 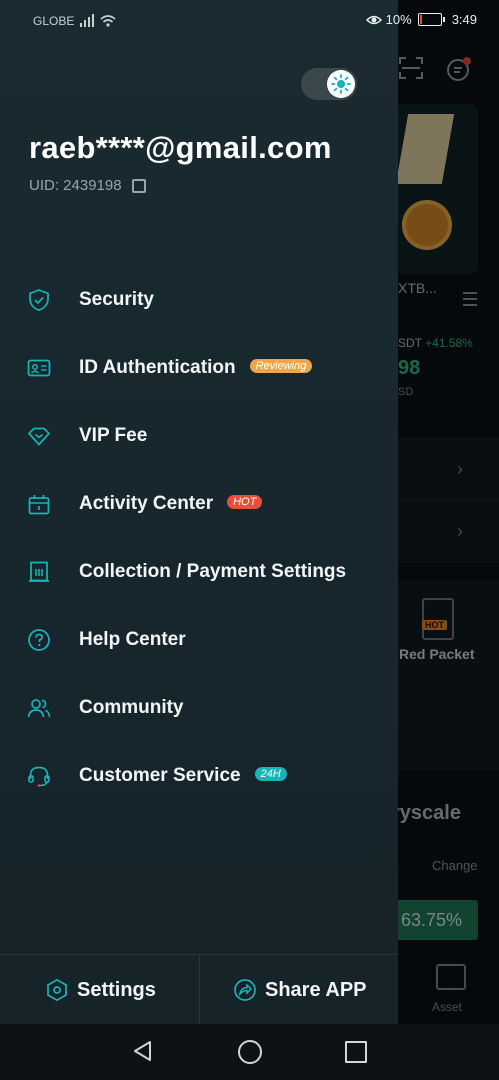 What do you see at coordinates (464, 19) in the screenshot?
I see `clock: 3:49` at bounding box center [464, 19].